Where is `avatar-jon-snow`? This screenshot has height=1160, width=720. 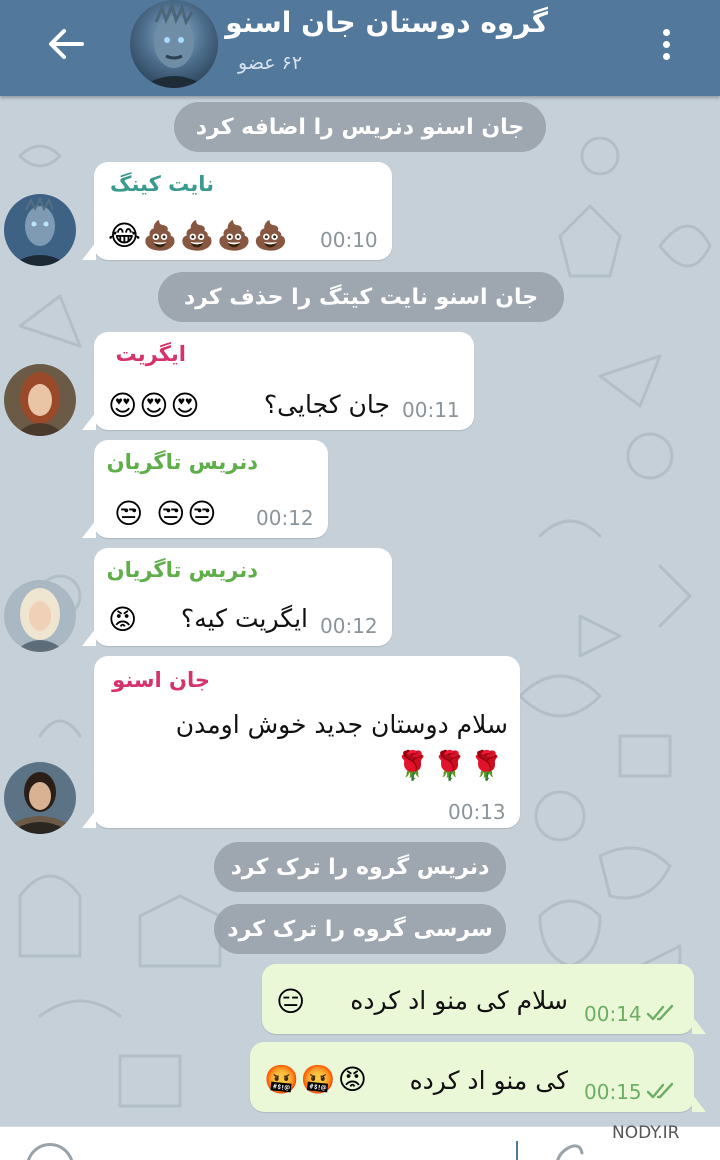
avatar-jon-snow is located at coordinates (40, 798).